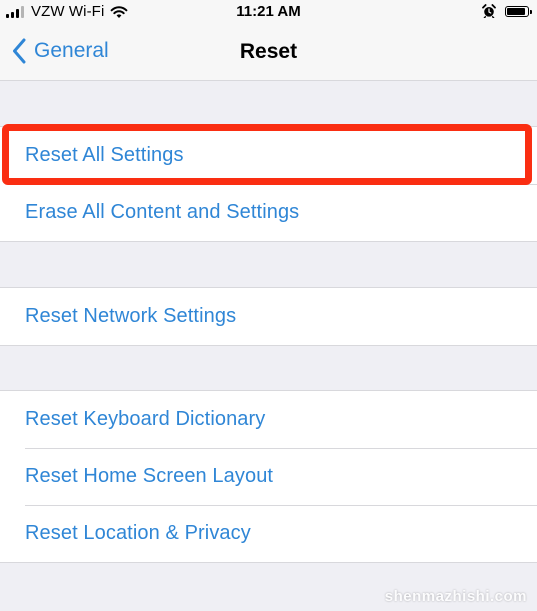 This screenshot has height=611, width=537. Describe the element at coordinates (518, 11) in the screenshot. I see `battery-icon` at that location.